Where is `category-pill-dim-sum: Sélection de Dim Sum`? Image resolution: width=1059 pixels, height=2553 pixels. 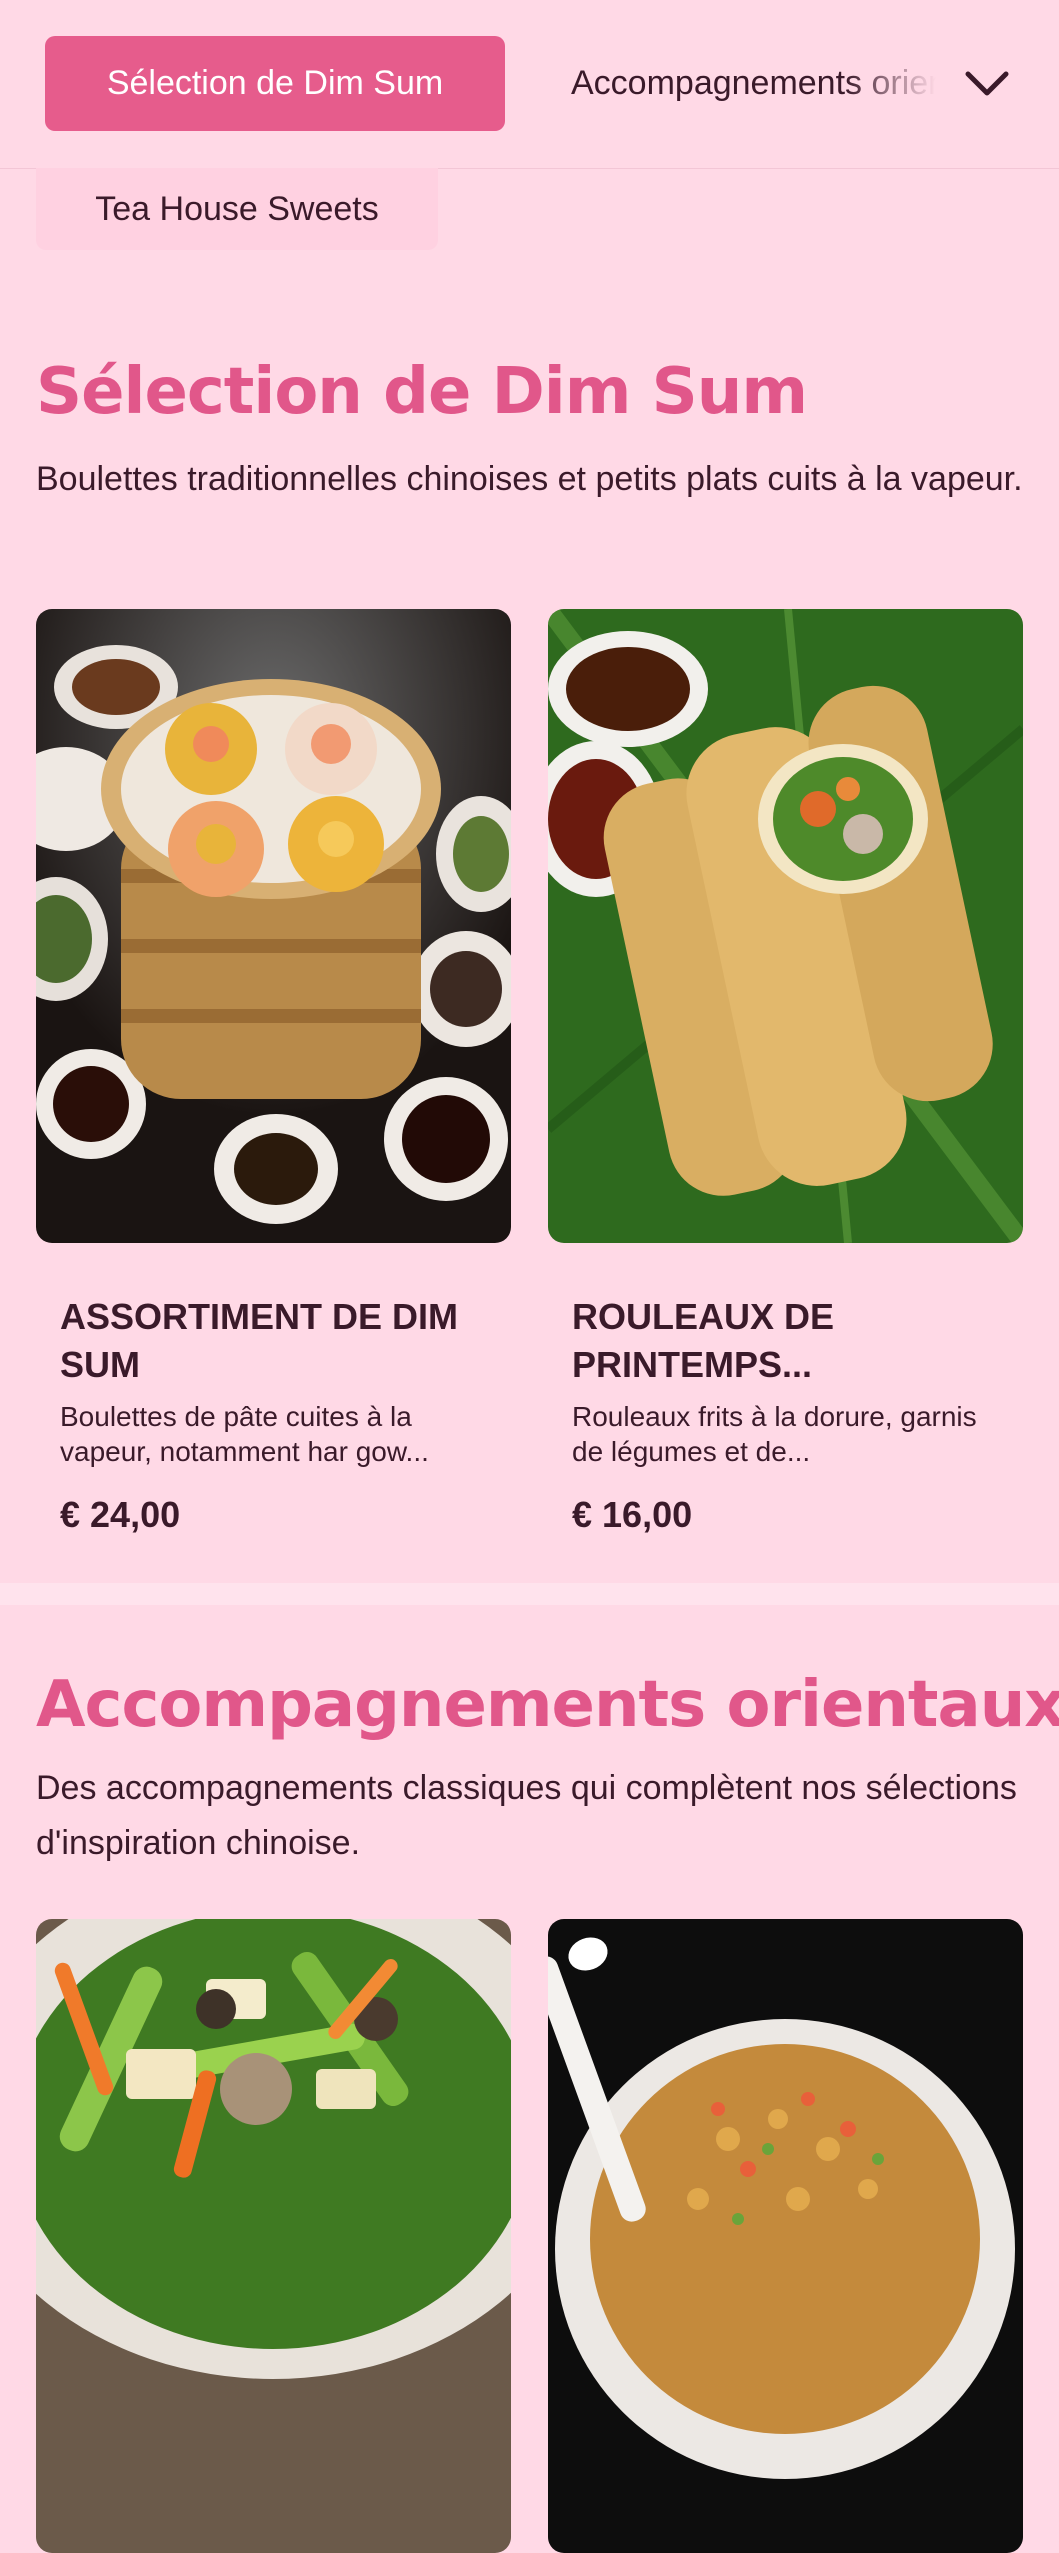
category-pill-dim-sum: Sélection de Dim Sum is located at coordinates (275, 83).